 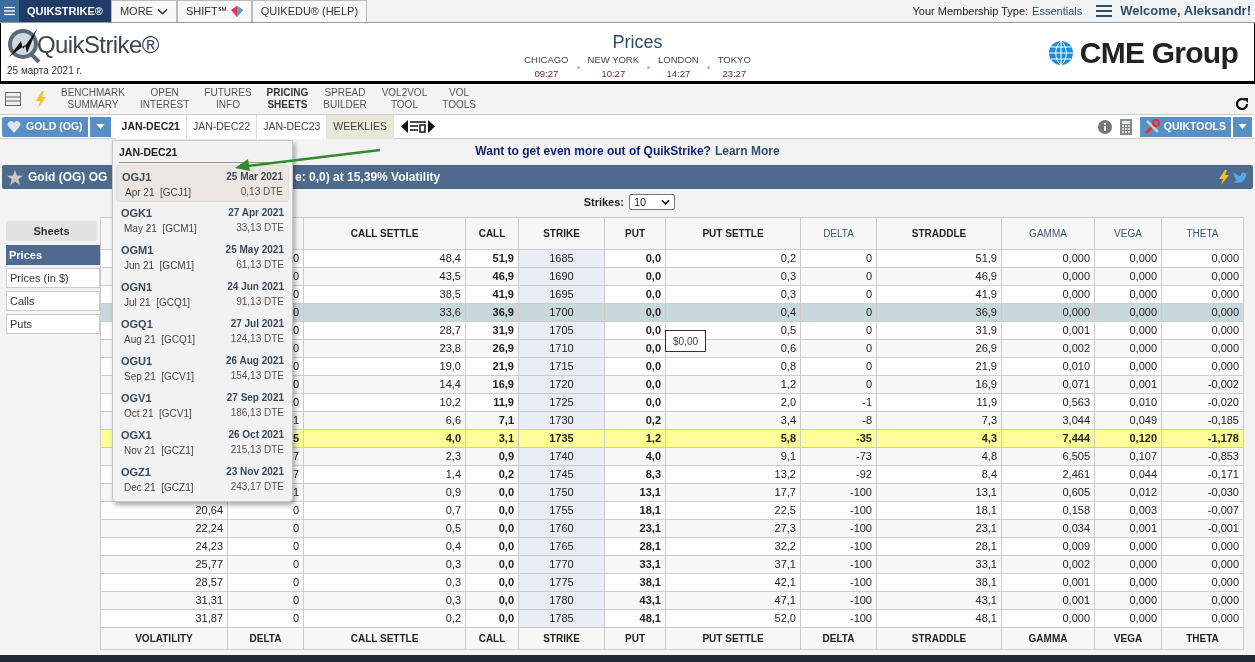 What do you see at coordinates (561, 438) in the screenshot?
I see `table-cell: 1735` at bounding box center [561, 438].